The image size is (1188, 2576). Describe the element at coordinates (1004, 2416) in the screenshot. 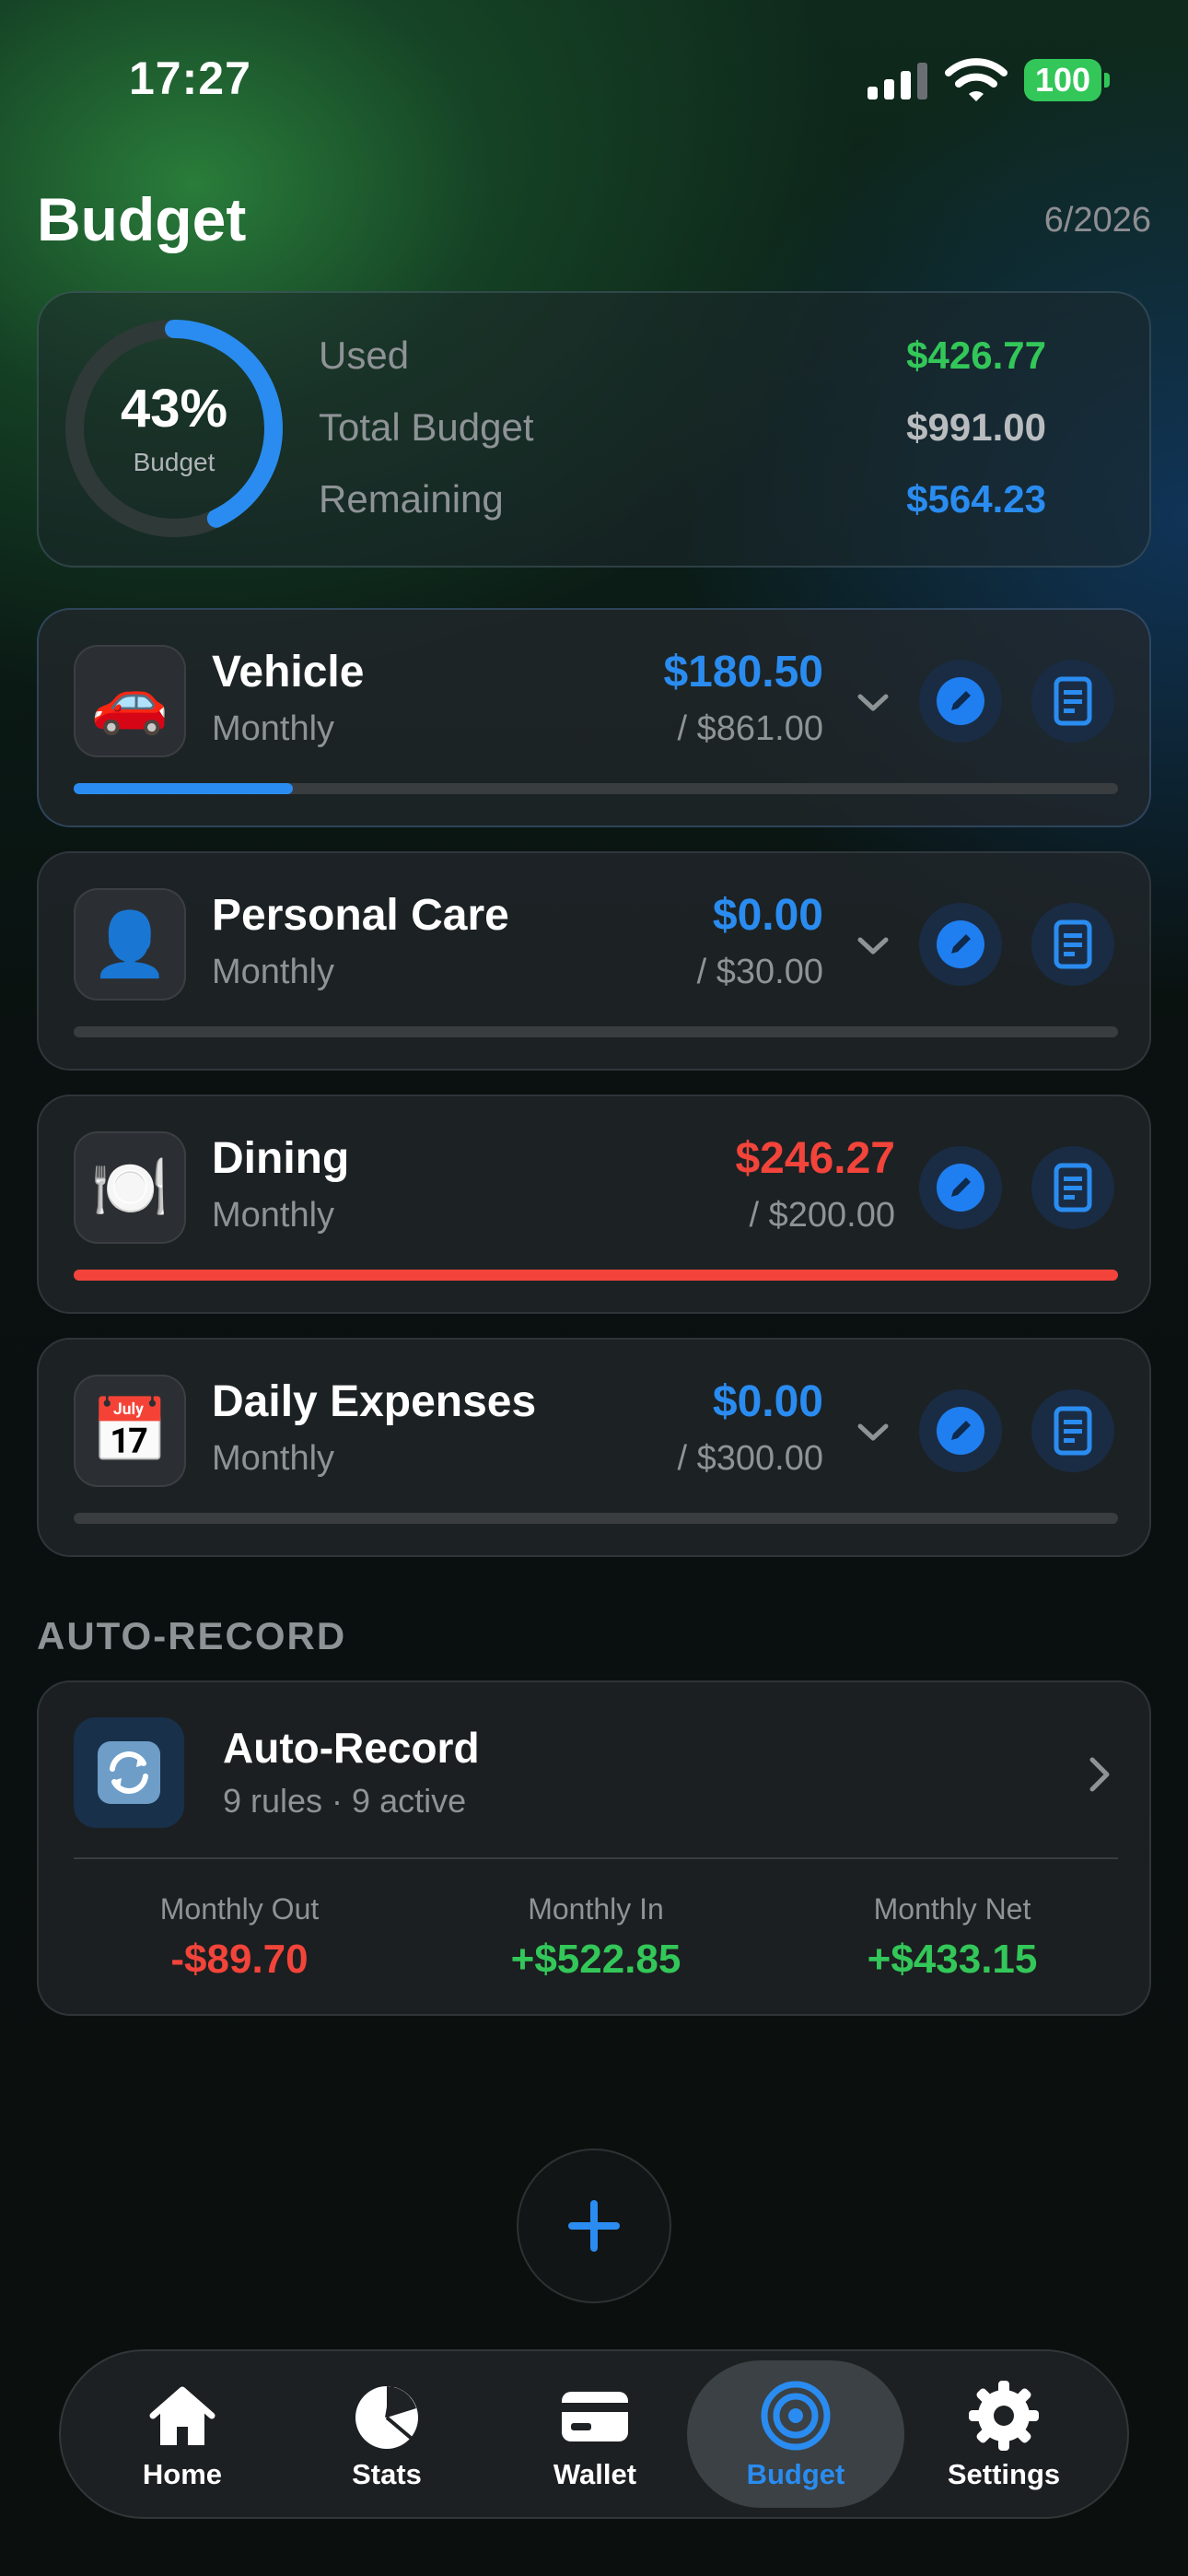

I see `gear-icon` at that location.